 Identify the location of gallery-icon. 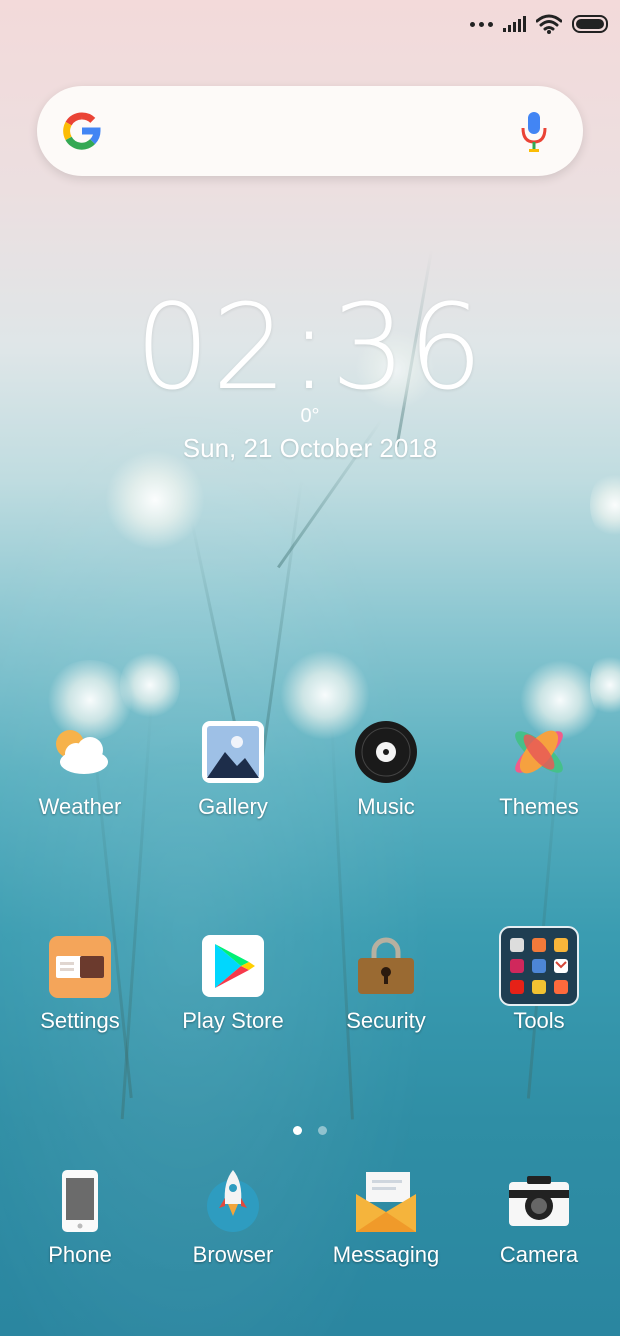
(233, 752).